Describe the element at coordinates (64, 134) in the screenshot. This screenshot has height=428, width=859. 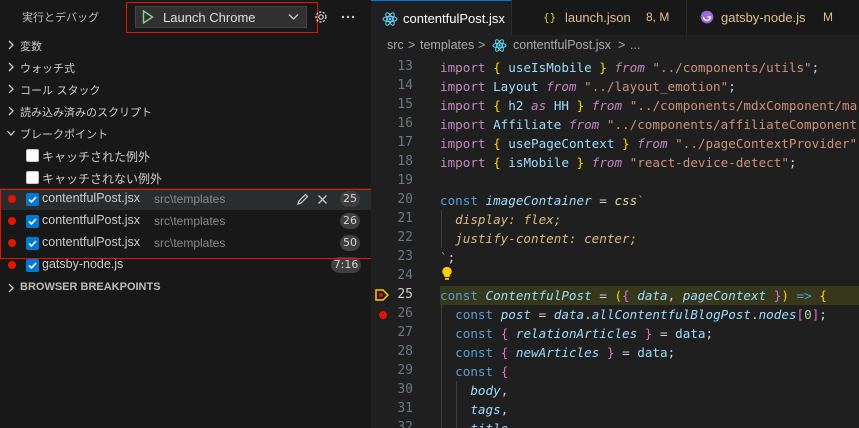
I see `section-label: ブレークポイント` at that location.